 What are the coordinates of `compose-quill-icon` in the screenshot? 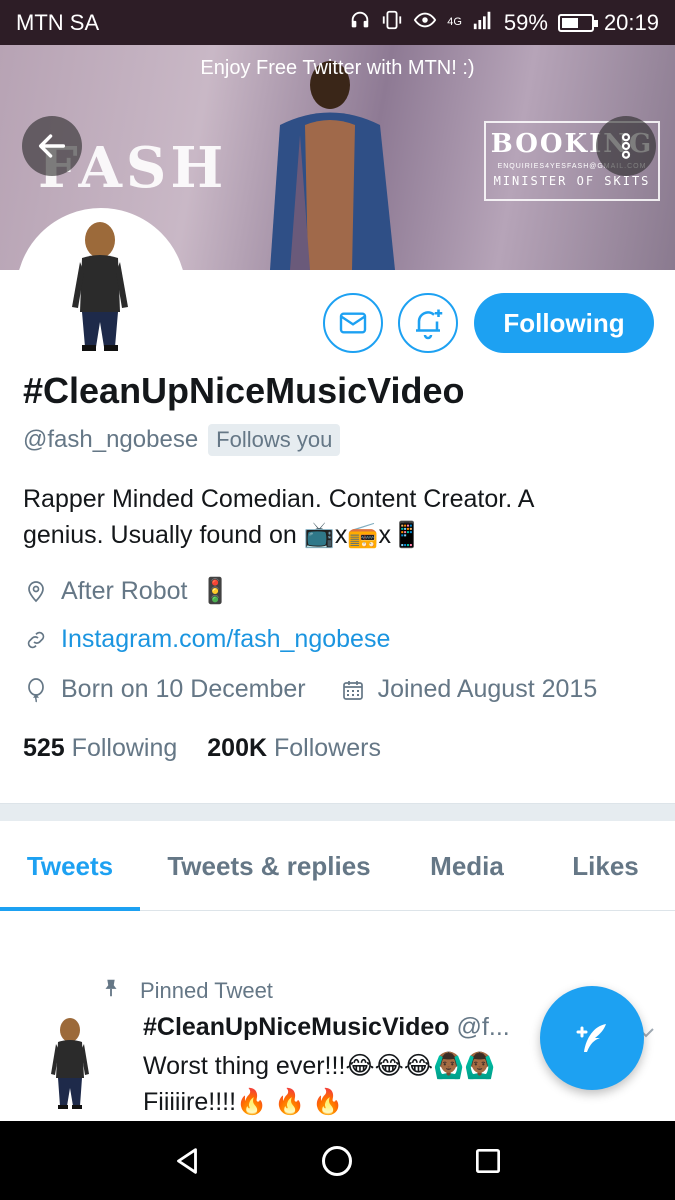 It's located at (591, 1038).